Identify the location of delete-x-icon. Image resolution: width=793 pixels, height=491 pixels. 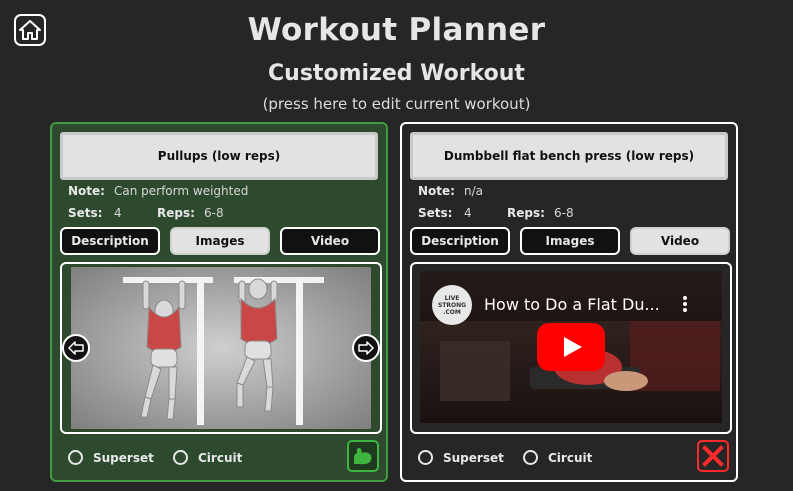
(713, 456).